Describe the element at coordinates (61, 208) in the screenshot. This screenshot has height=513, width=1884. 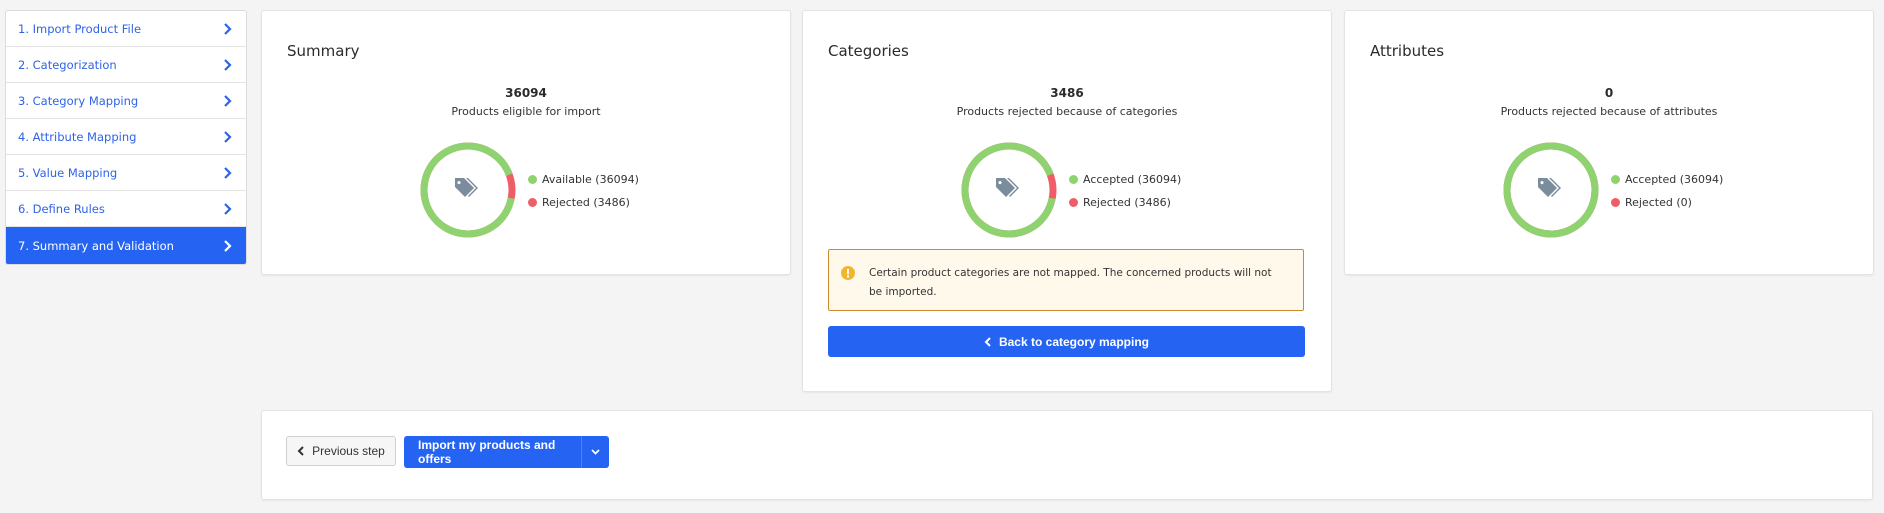
I see `step-label: 6. Define Rules` at that location.